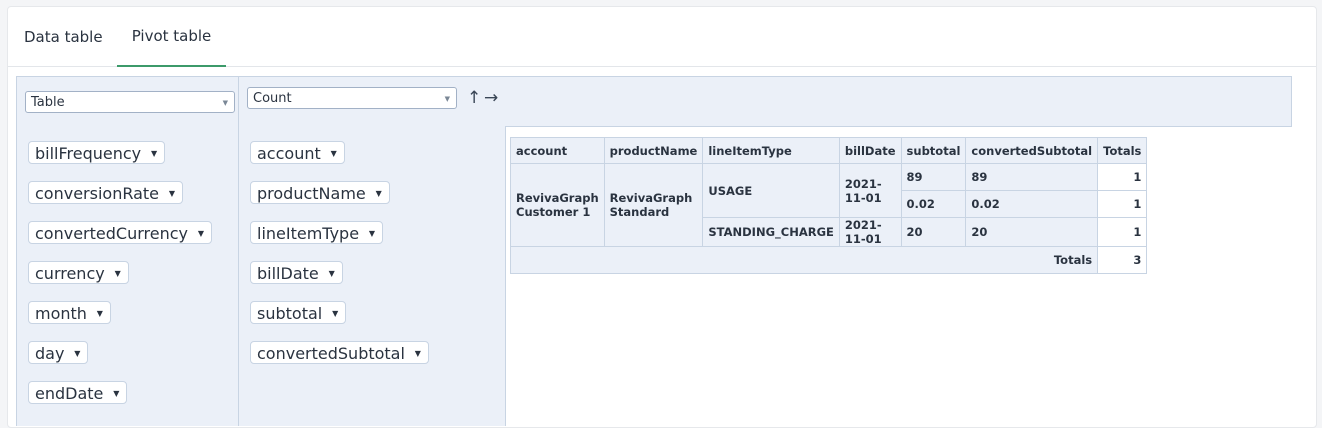 The height and width of the screenshot is (428, 1322). I want to click on attr-convertedSubtotal: convertedSubtotal ▼, so click(339, 352).